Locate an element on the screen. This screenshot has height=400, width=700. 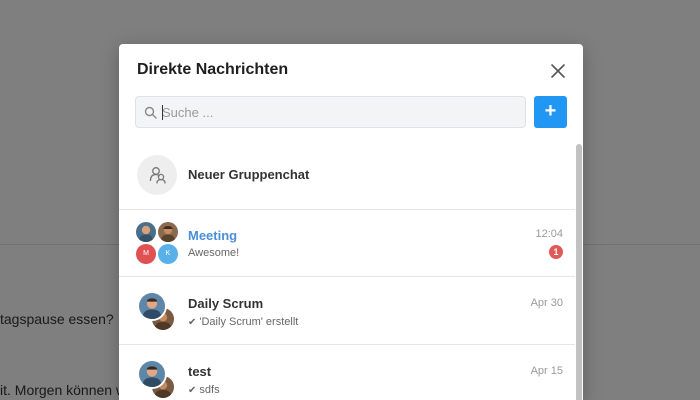
conversation-item-test: test ✔ sdfs Apr 15 is located at coordinates (347, 372).